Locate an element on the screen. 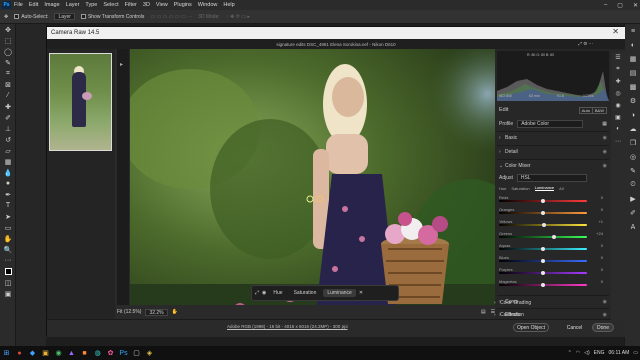  more-icon: ⋯ is located at coordinates (618, 141).